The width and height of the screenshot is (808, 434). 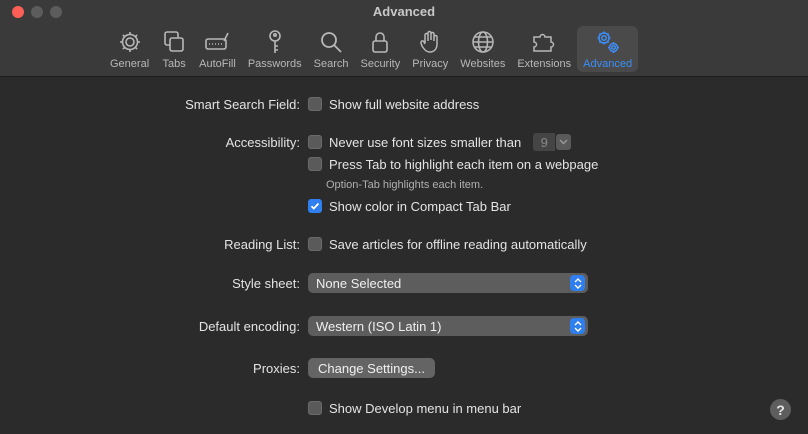 What do you see at coordinates (448, 326) in the screenshot?
I see `encoding-select: Western (ISO Latin 1)` at bounding box center [448, 326].